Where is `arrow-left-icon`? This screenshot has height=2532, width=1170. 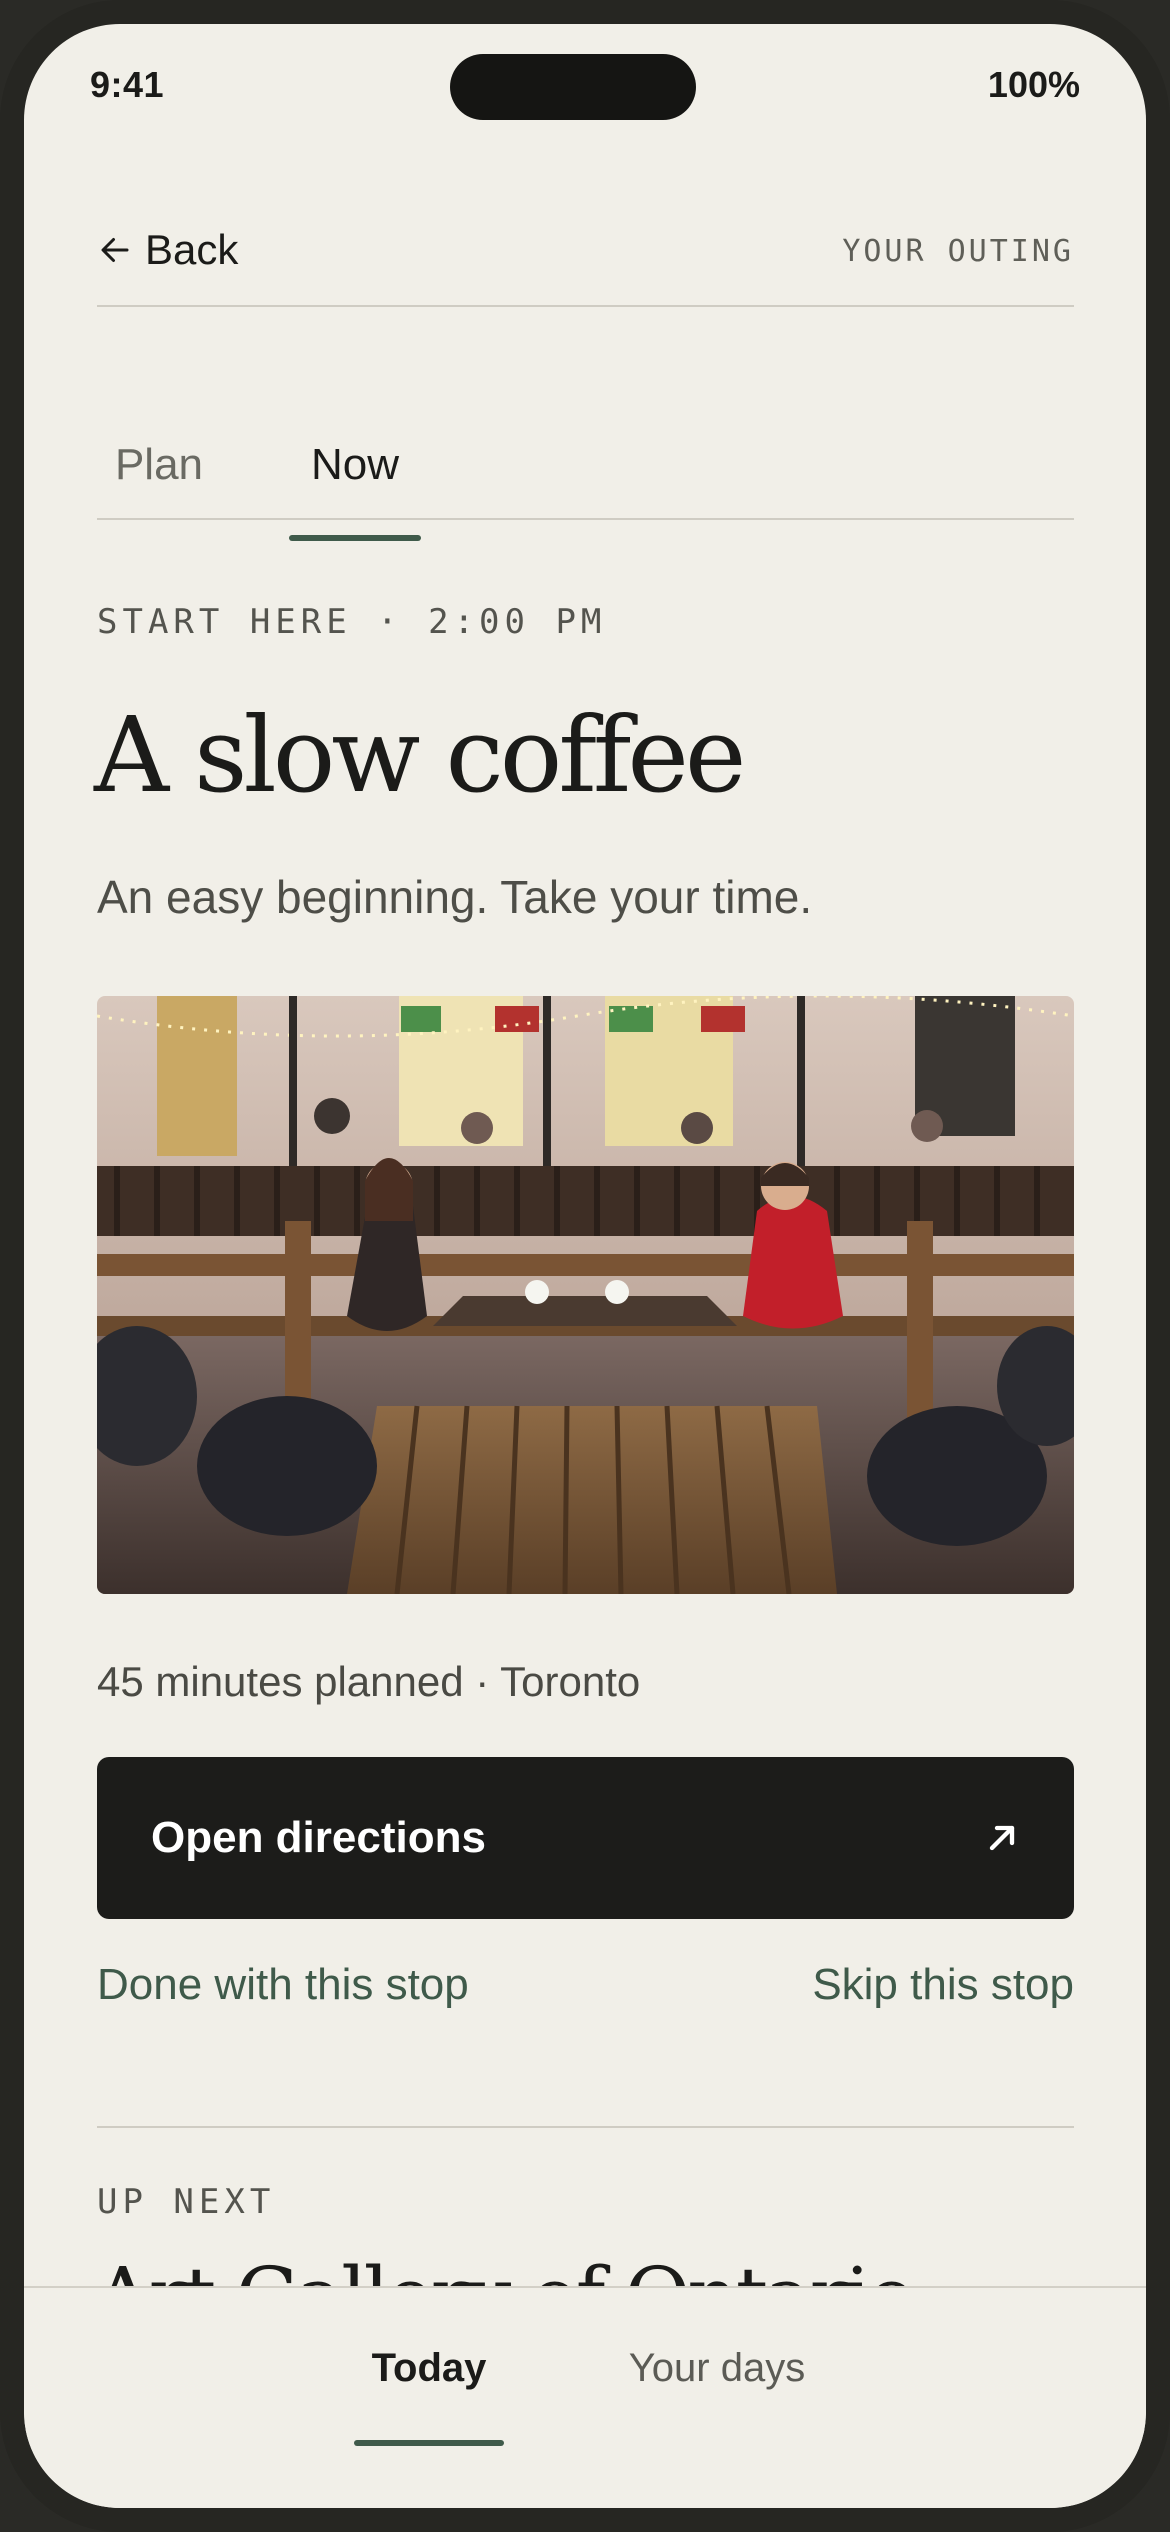
arrow-left-icon is located at coordinates (115, 250).